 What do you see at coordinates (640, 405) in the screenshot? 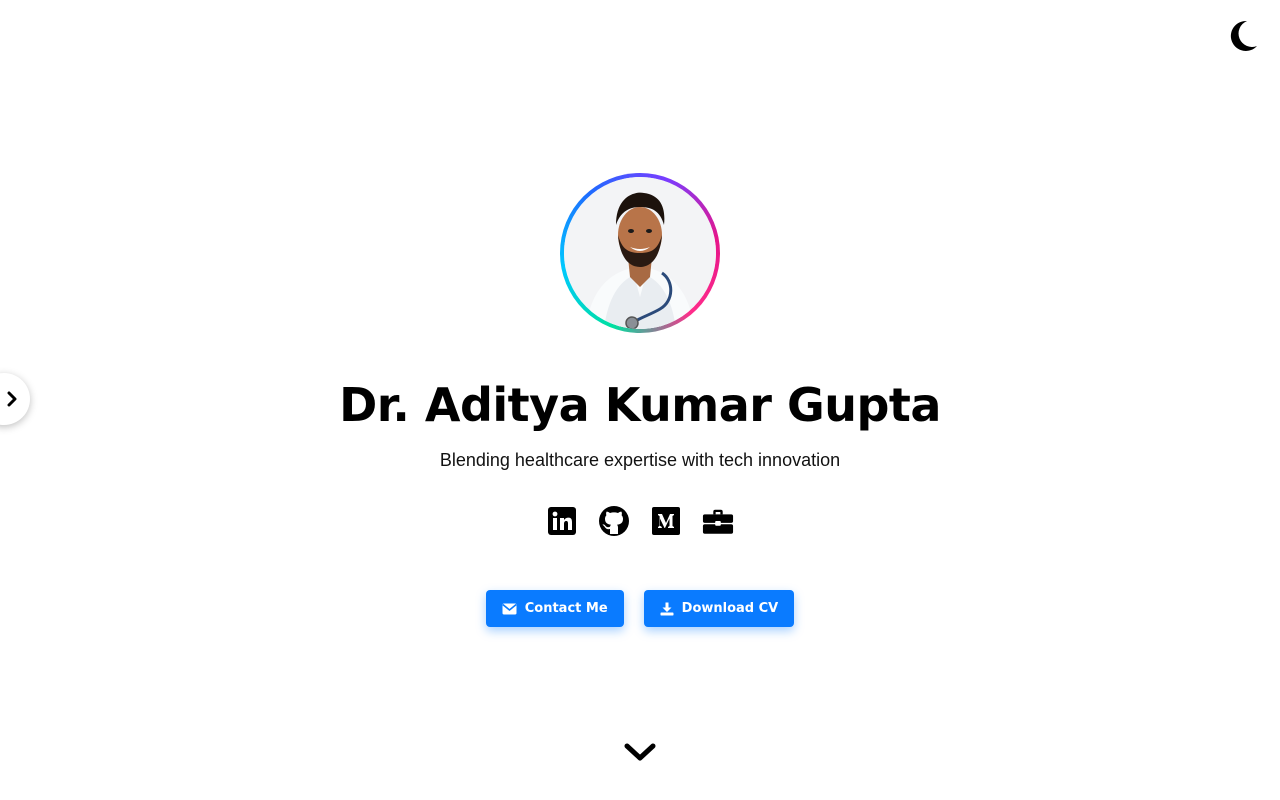
I see `page-title: Dr. Aditya Kumar Gupta` at bounding box center [640, 405].